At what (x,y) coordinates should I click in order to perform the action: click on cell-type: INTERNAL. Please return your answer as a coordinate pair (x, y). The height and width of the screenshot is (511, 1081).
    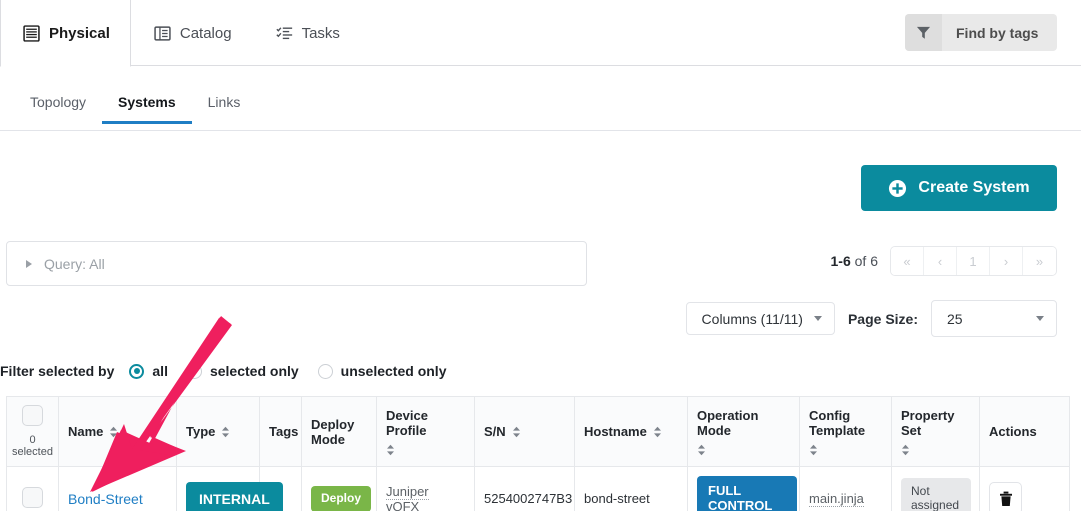
    Looking at the image, I should click on (229, 488).